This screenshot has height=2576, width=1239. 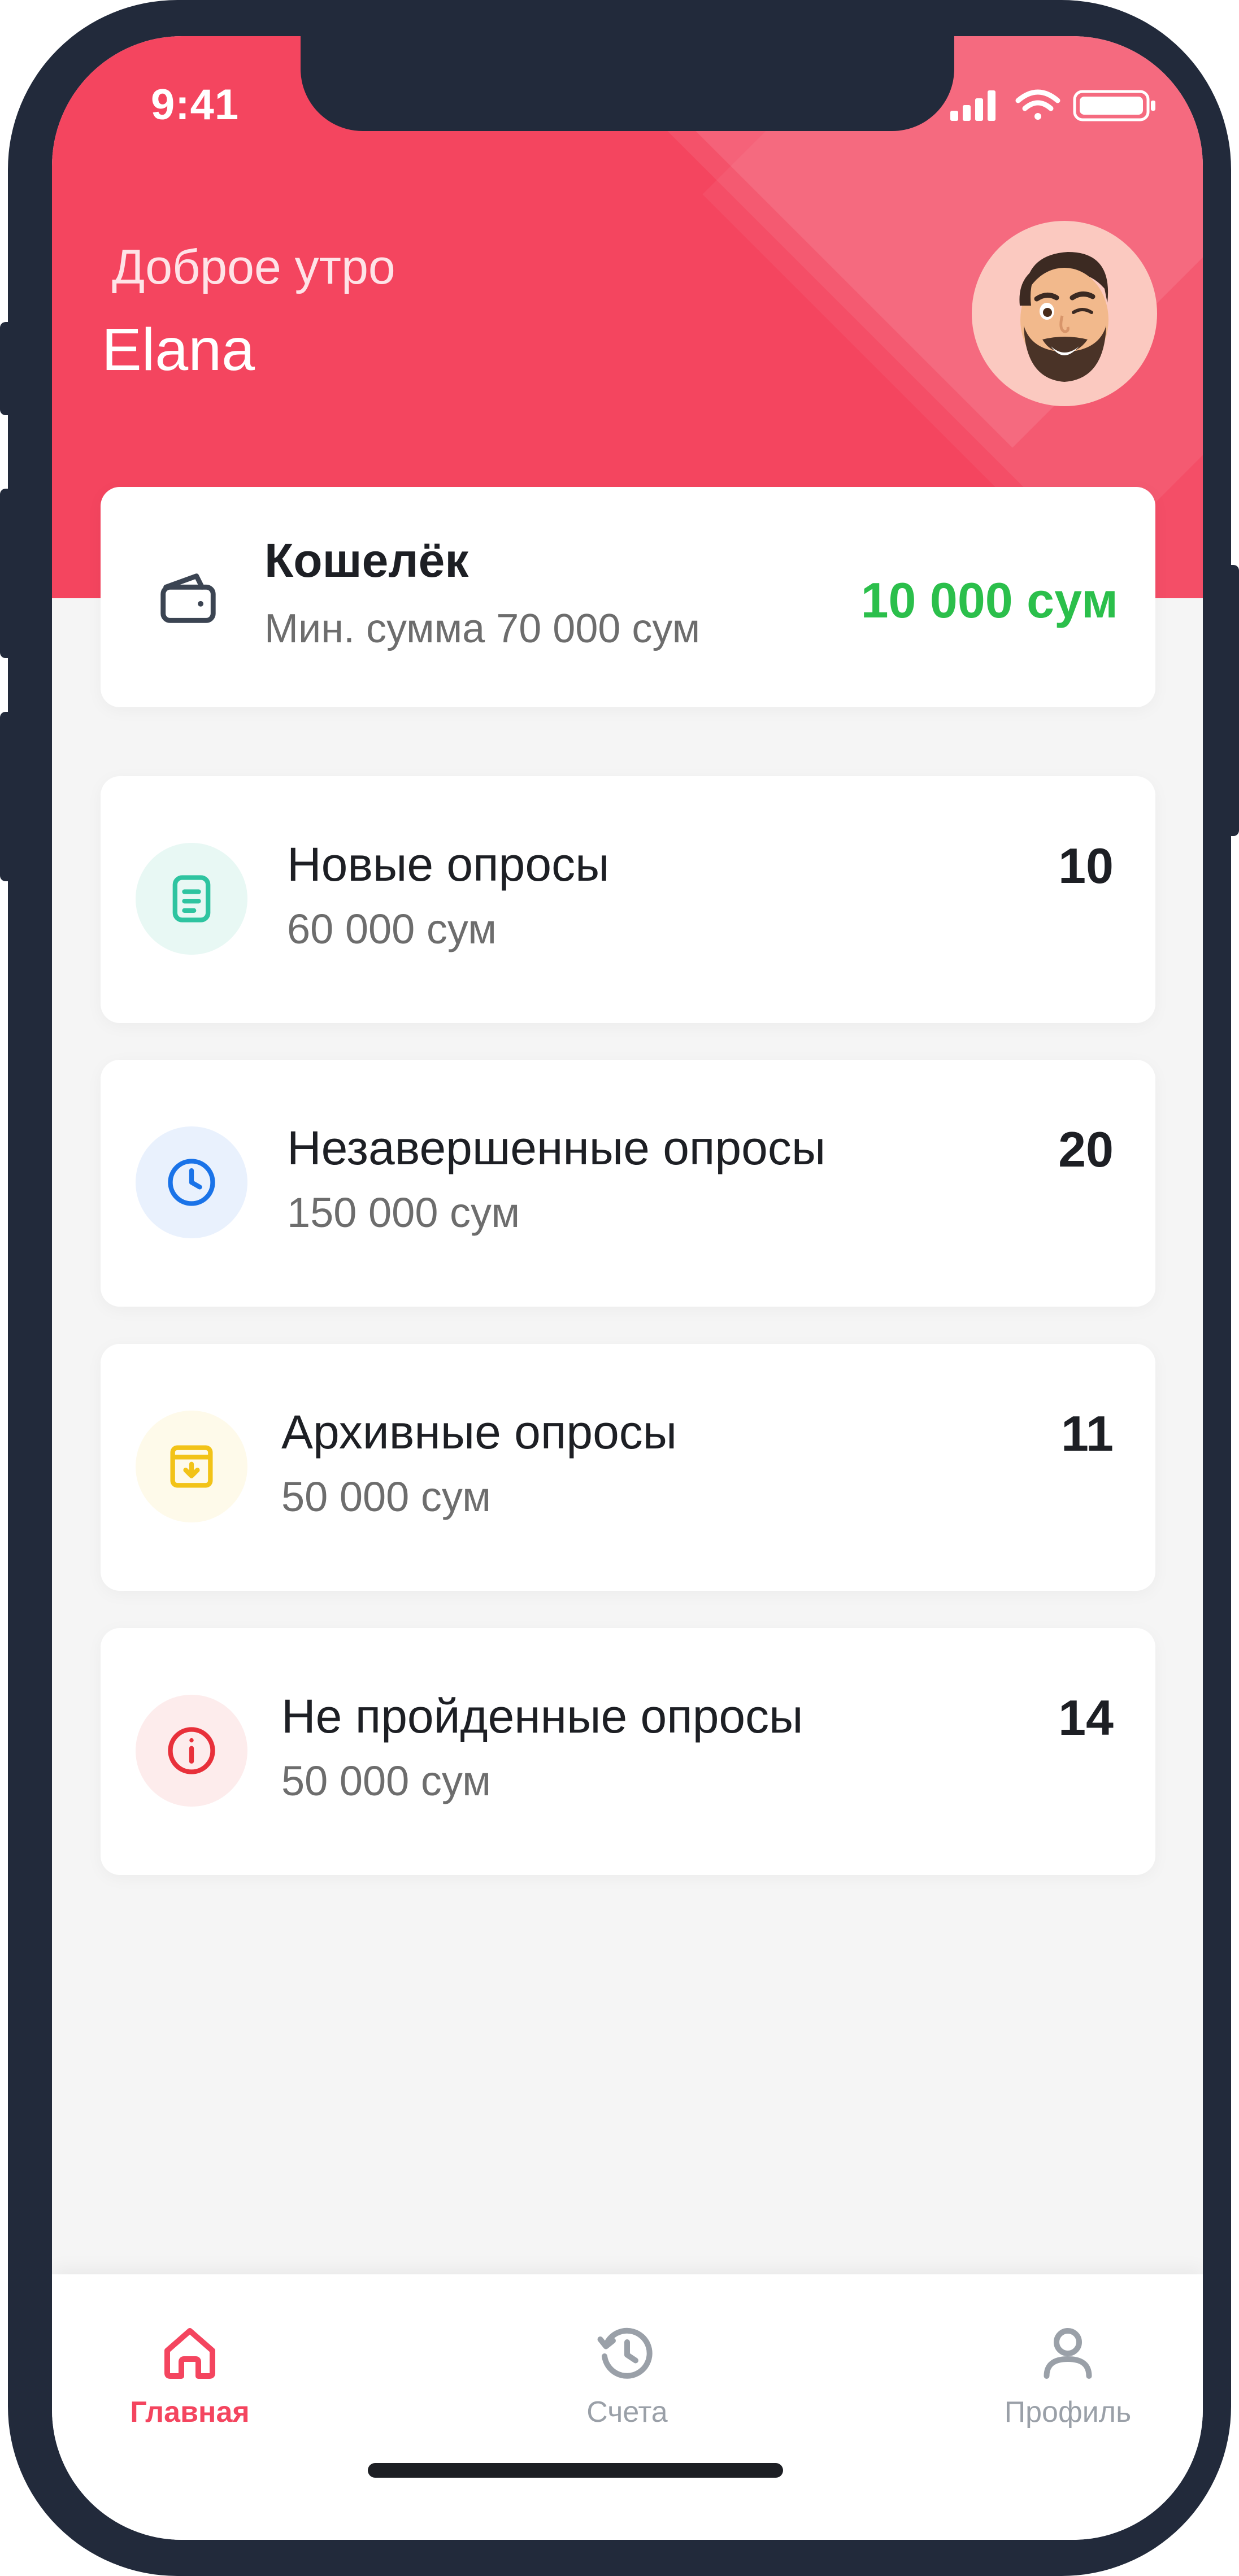 What do you see at coordinates (190, 2412) in the screenshot?
I see `nav-label-home: Главная` at bounding box center [190, 2412].